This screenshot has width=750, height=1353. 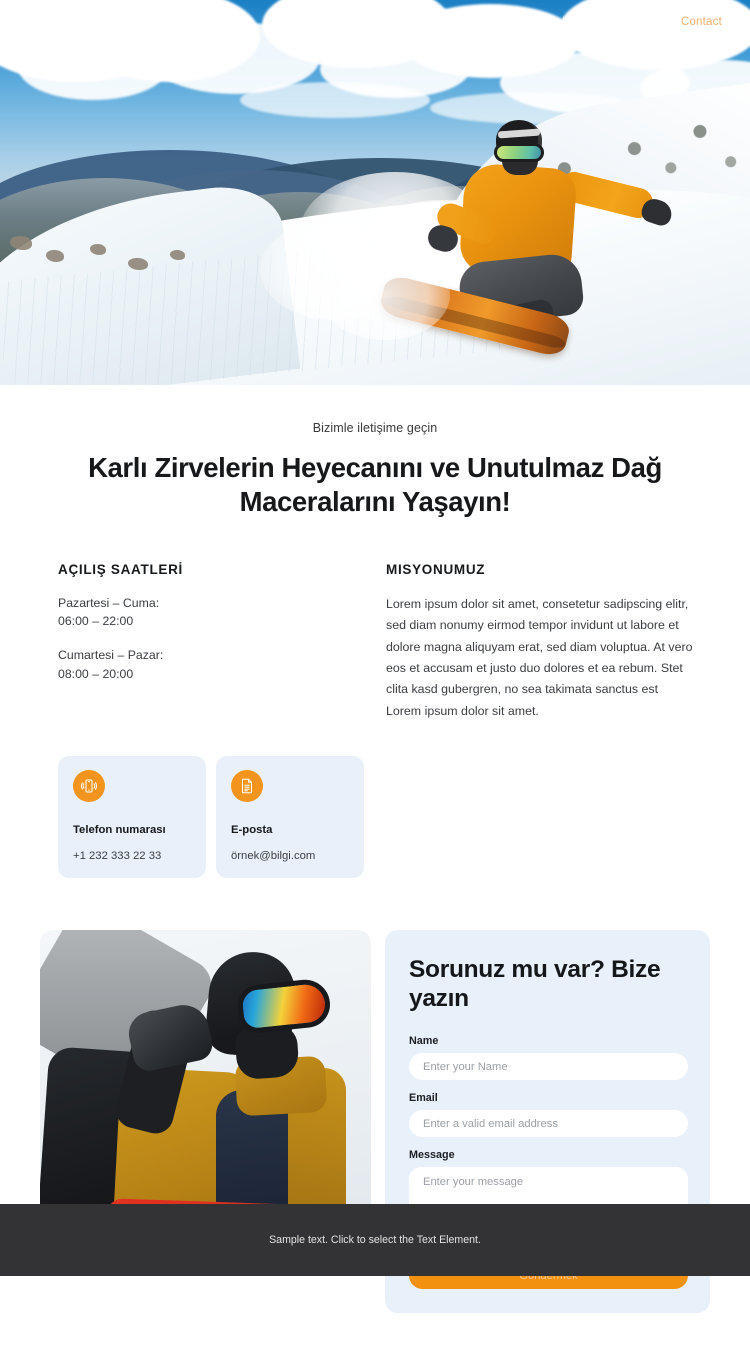 I want to click on field-email: Email, so click(x=548, y=1115).